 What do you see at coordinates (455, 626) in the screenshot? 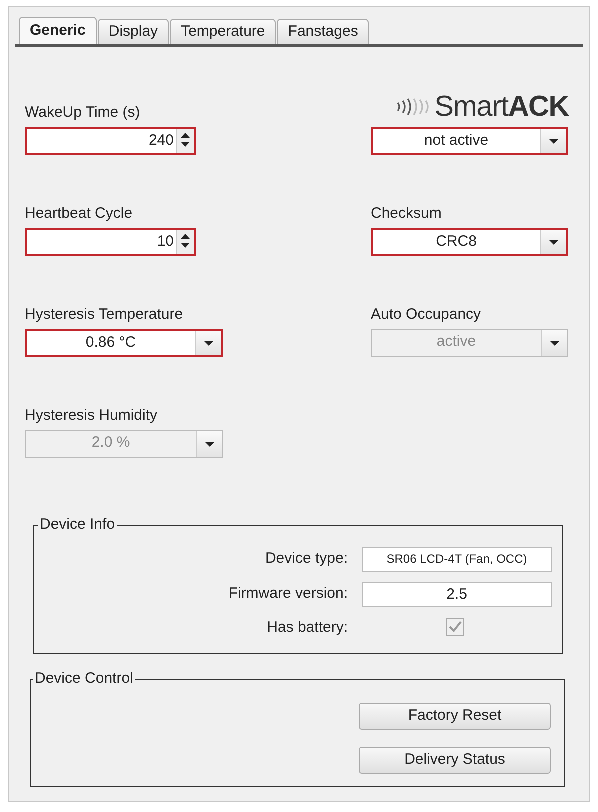
I see `checkmark-icon` at bounding box center [455, 626].